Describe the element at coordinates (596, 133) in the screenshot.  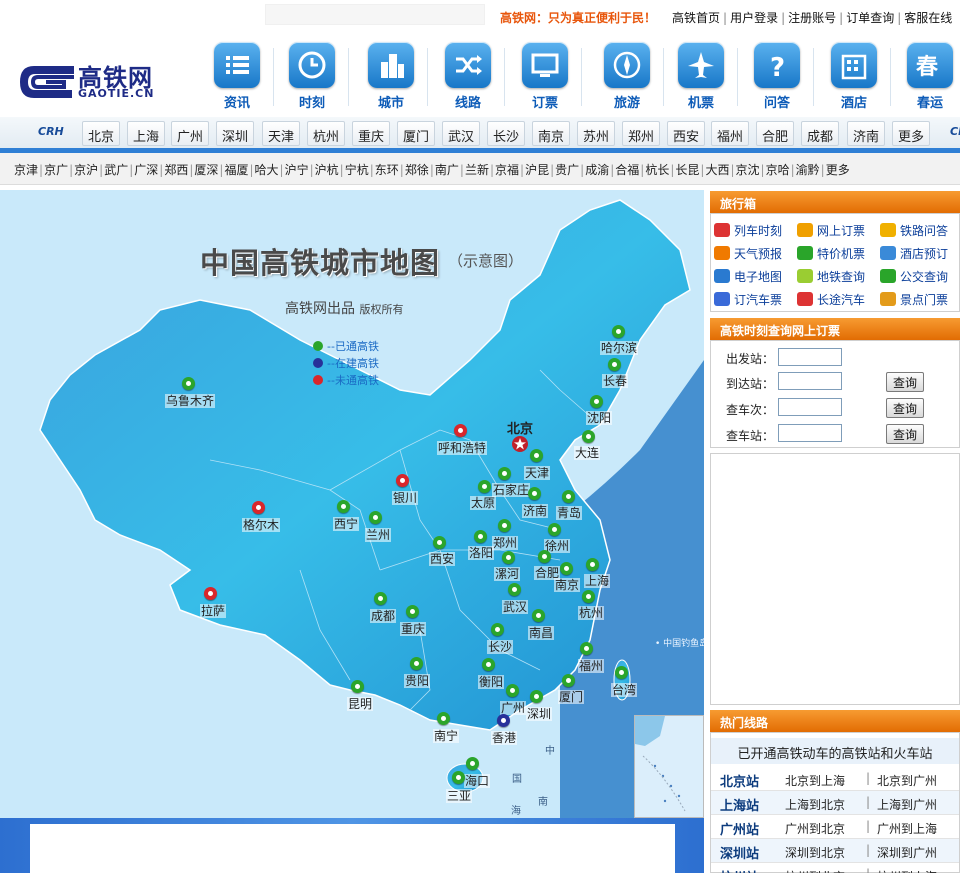
I see `city-button: 苏州` at that location.